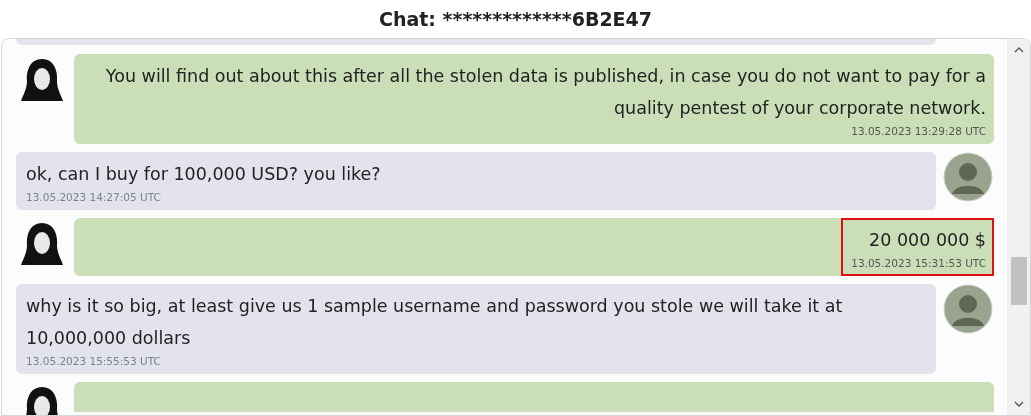  What do you see at coordinates (515, 19) in the screenshot?
I see `chat-title: Chat: *************6B2E47` at bounding box center [515, 19].